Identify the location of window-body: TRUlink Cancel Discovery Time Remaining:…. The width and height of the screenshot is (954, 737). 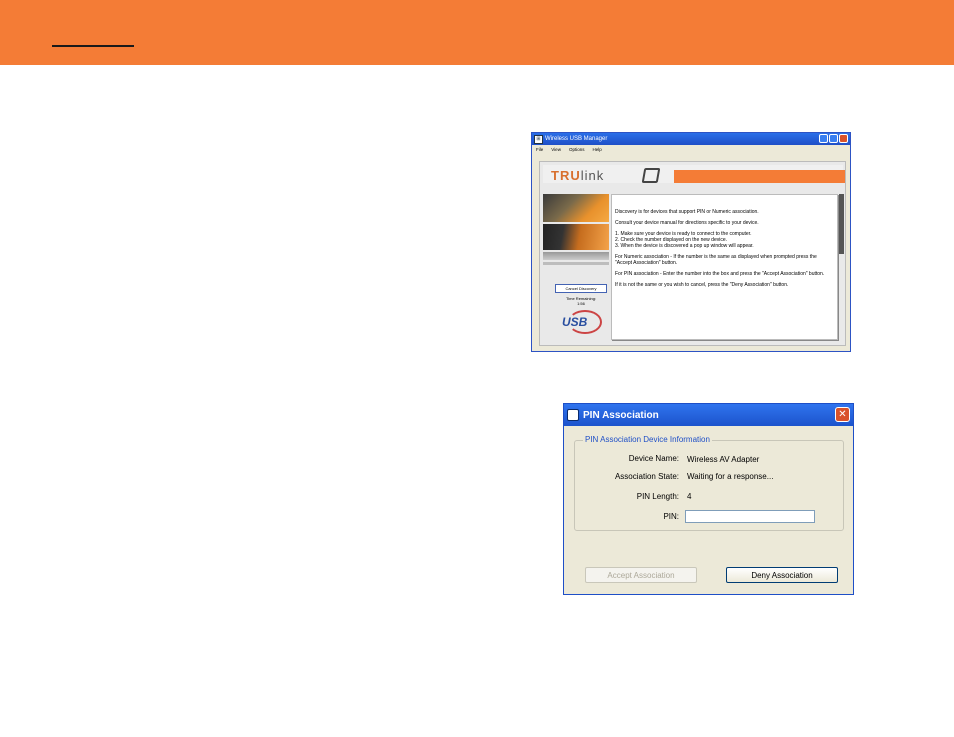
(692, 253).